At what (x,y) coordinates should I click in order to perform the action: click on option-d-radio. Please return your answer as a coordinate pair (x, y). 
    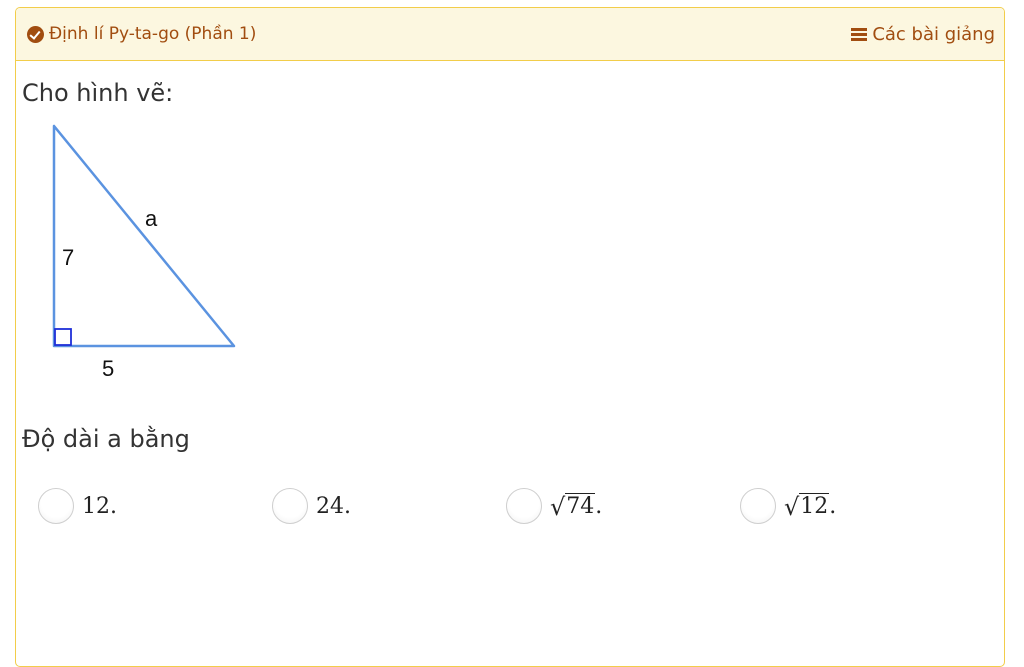
    Looking at the image, I should click on (758, 506).